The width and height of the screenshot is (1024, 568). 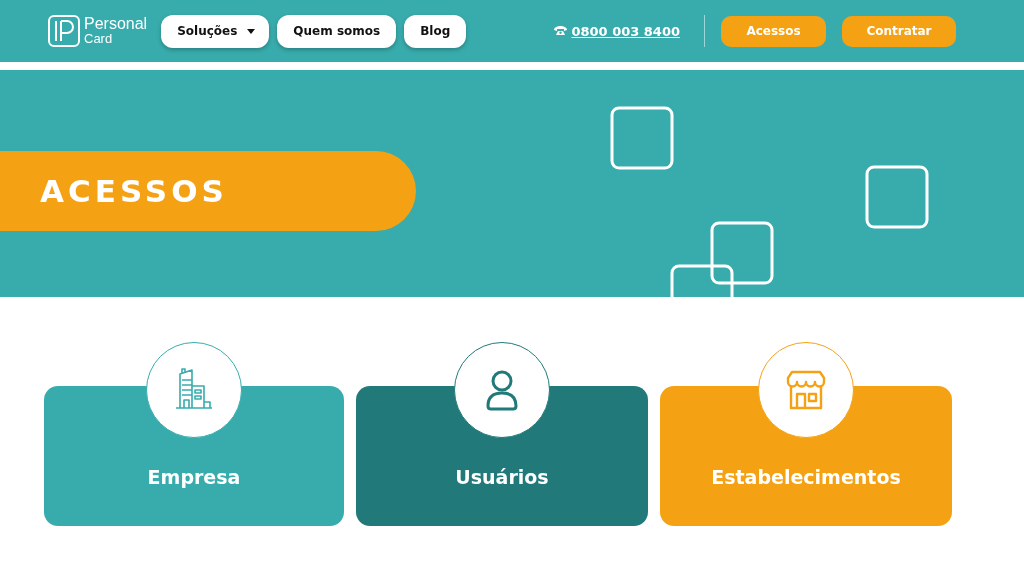 What do you see at coordinates (64, 31) in the screenshot?
I see `logo-icon` at bounding box center [64, 31].